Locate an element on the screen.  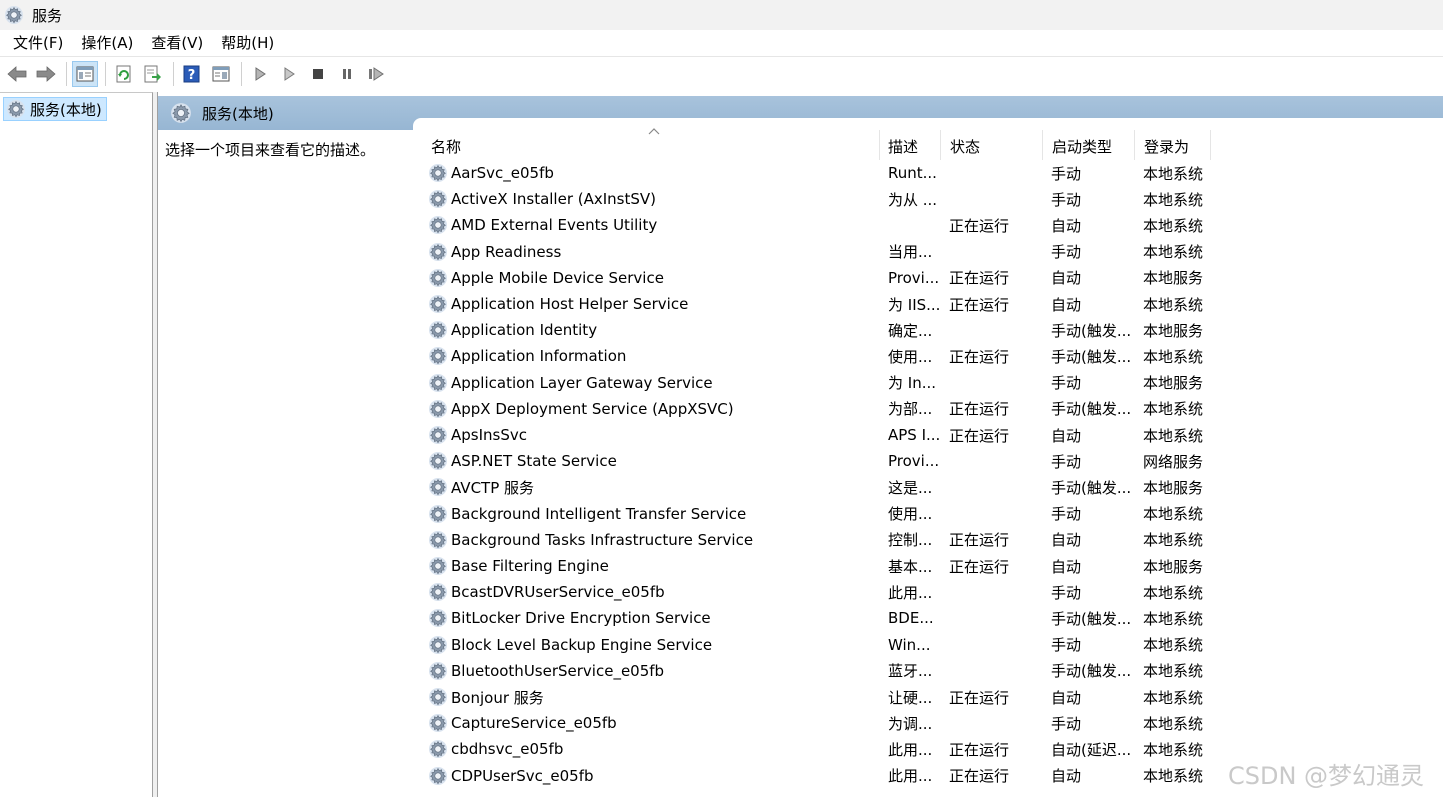
service-name: Block Level Backup Engine Service is located at coordinates (582, 644).